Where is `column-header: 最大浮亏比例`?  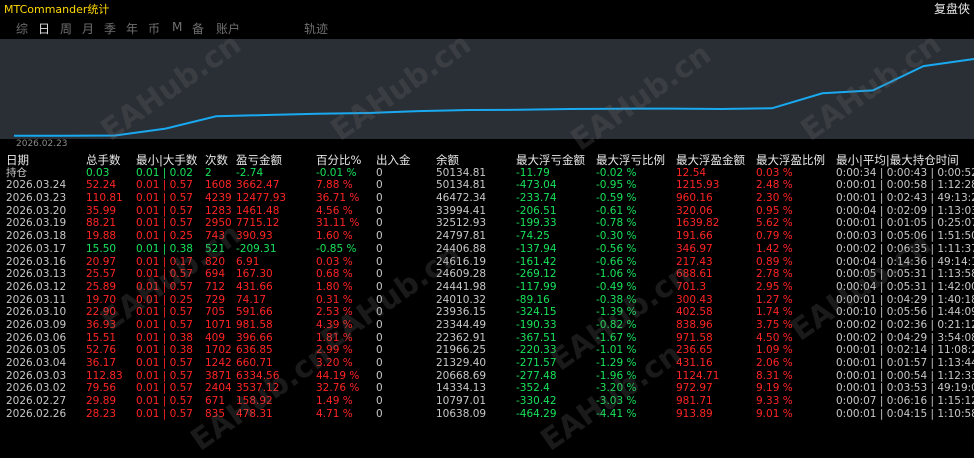 column-header: 最大浮亏比例 is located at coordinates (630, 160).